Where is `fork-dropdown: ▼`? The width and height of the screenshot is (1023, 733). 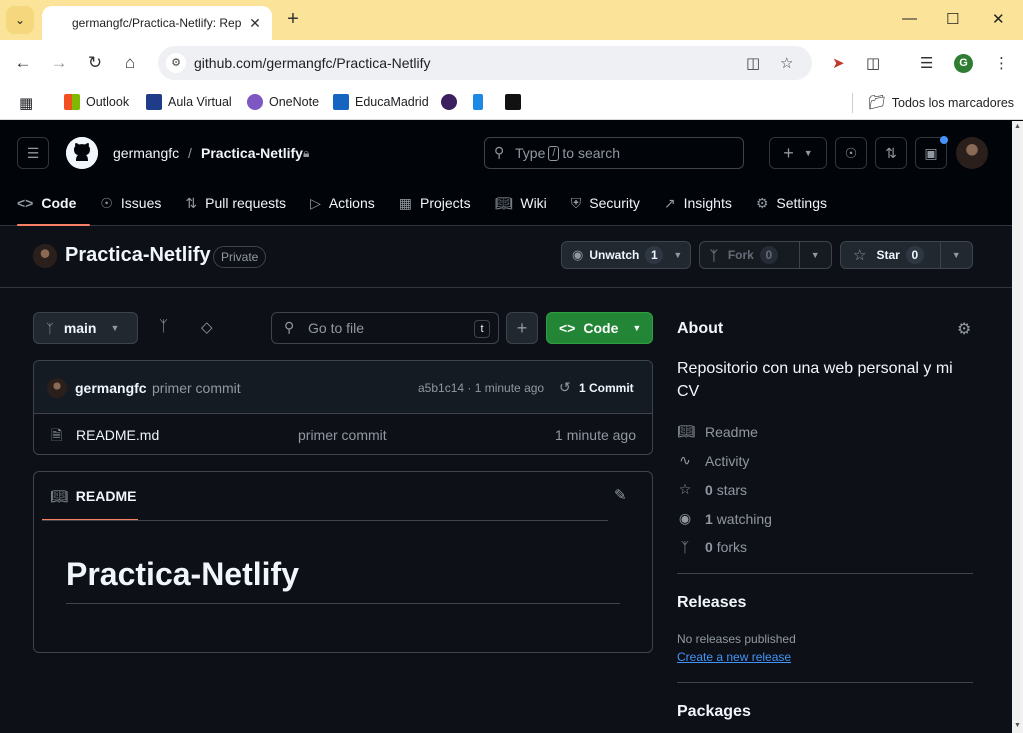 fork-dropdown: ▼ is located at coordinates (814, 255).